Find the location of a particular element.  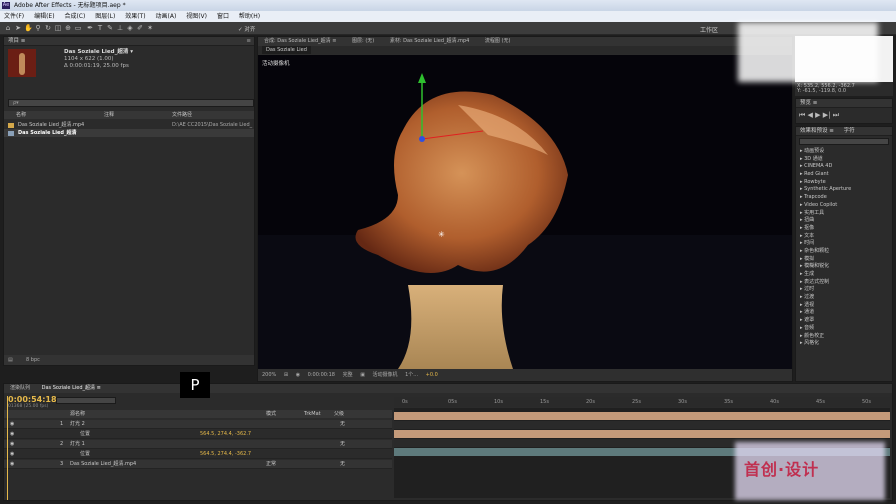

snapshot-icon: ◉ is located at coordinates (298, 375).